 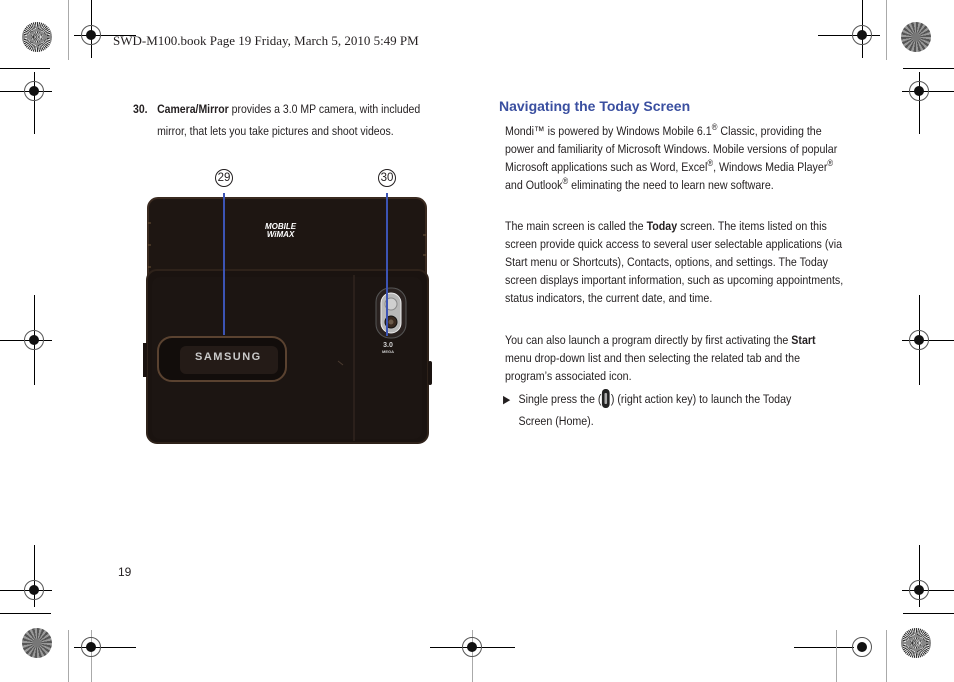 I want to click on phone-back-figure: MOBILE WiMAX SAMSUNG 3.0 MEGA, so click(x=287, y=307).